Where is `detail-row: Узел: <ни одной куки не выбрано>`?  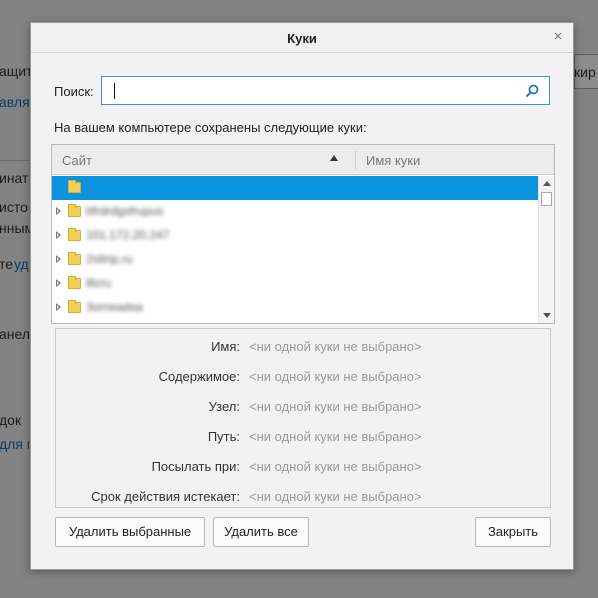
detail-row: Узел: <ни одной куки не выбрано> is located at coordinates (304, 407).